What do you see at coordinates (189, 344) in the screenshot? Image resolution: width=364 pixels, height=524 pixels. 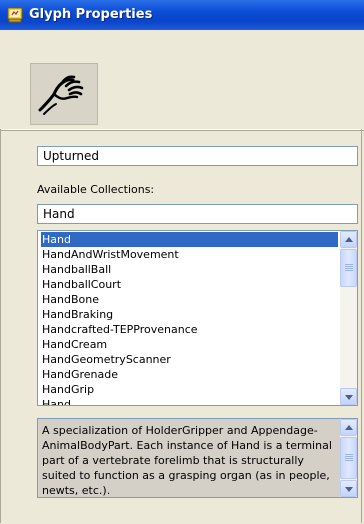 I see `list-item: HandCream` at bounding box center [189, 344].